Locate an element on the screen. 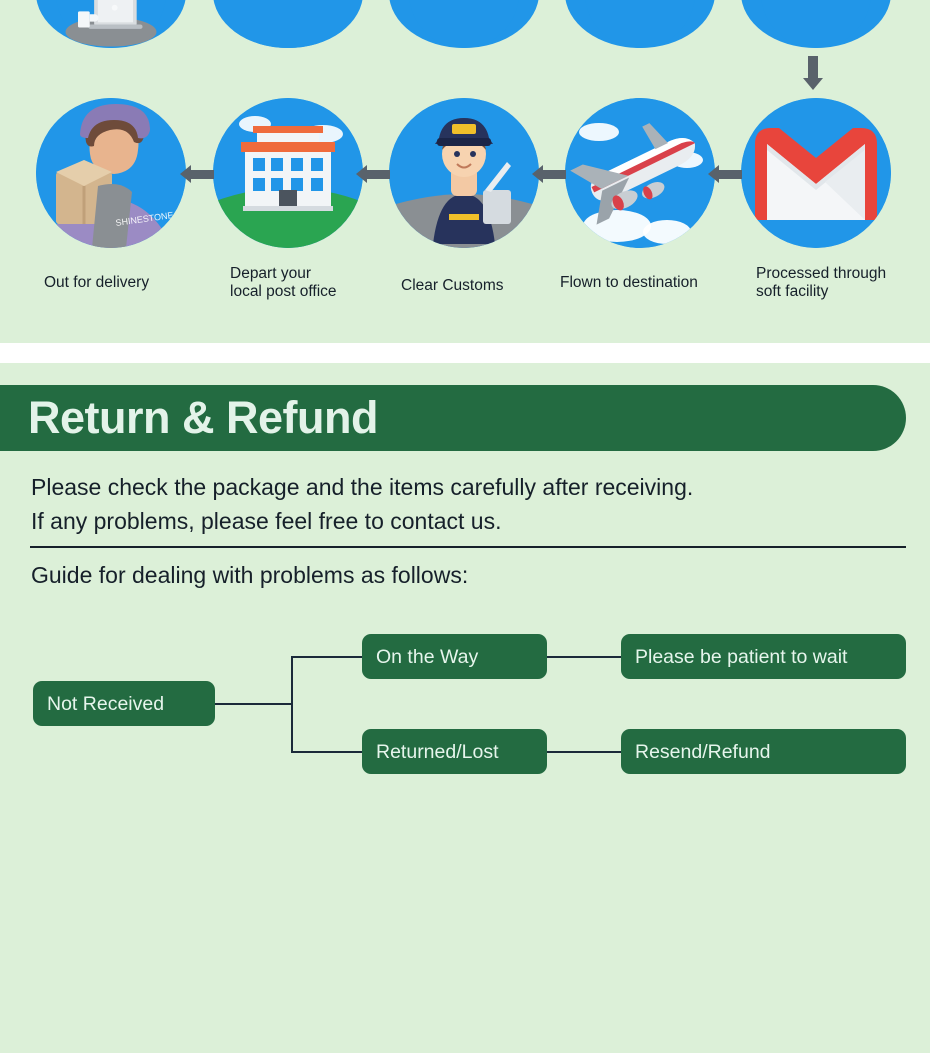 Image resolution: width=930 pixels, height=1053 pixels. section-divider is located at coordinates (468, 547).